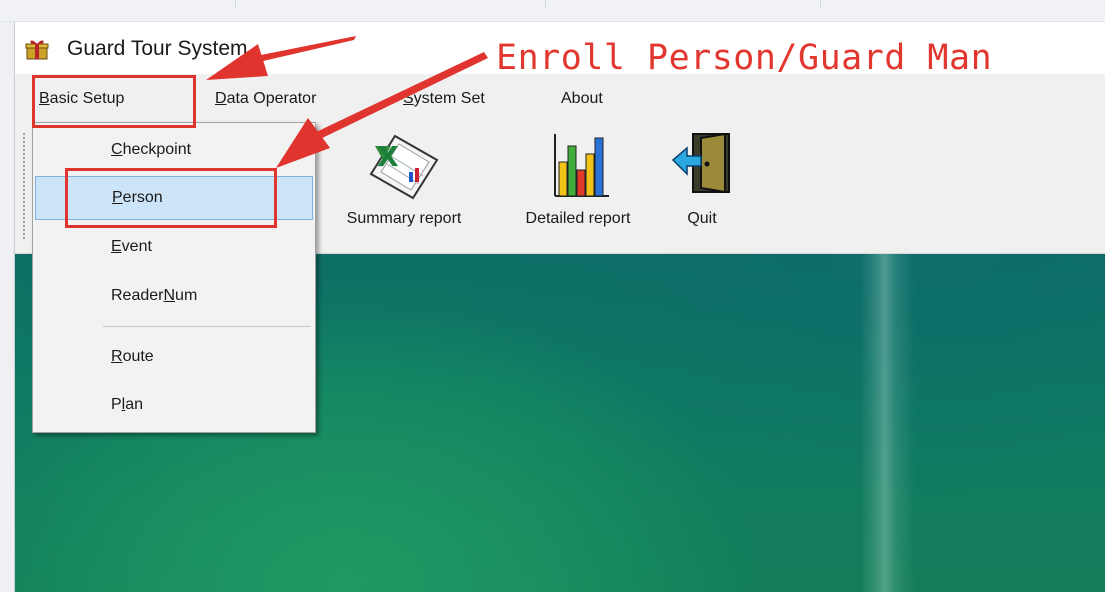 The width and height of the screenshot is (1105, 592). I want to click on menu-item-label: Route, so click(132, 356).